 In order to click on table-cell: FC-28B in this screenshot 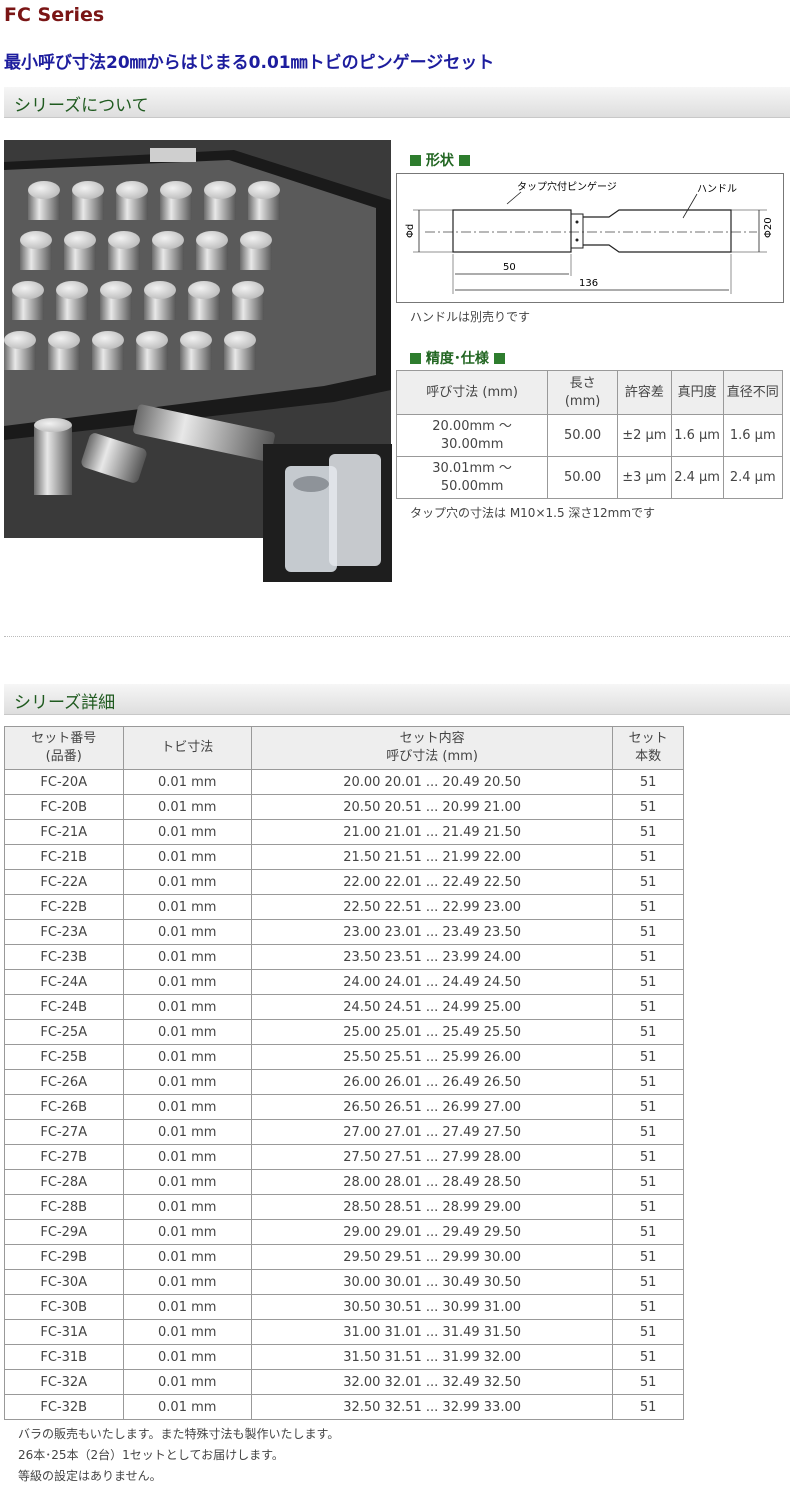, I will do `click(64, 1207)`.